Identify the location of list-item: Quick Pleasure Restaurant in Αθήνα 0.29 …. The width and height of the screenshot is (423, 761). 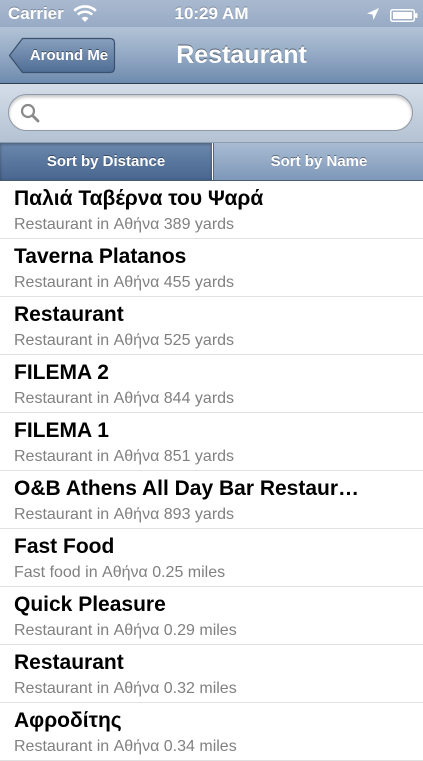
(211, 616).